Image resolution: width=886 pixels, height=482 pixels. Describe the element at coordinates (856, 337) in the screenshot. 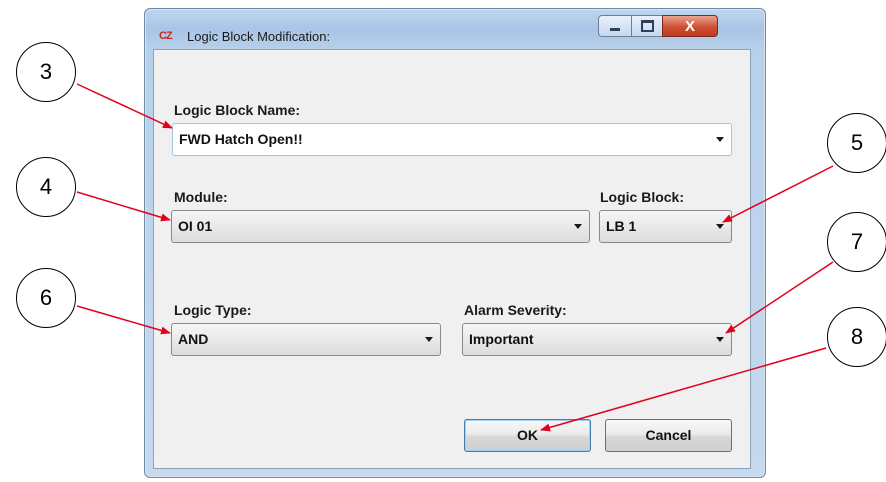

I see `callout-8: 8` at that location.